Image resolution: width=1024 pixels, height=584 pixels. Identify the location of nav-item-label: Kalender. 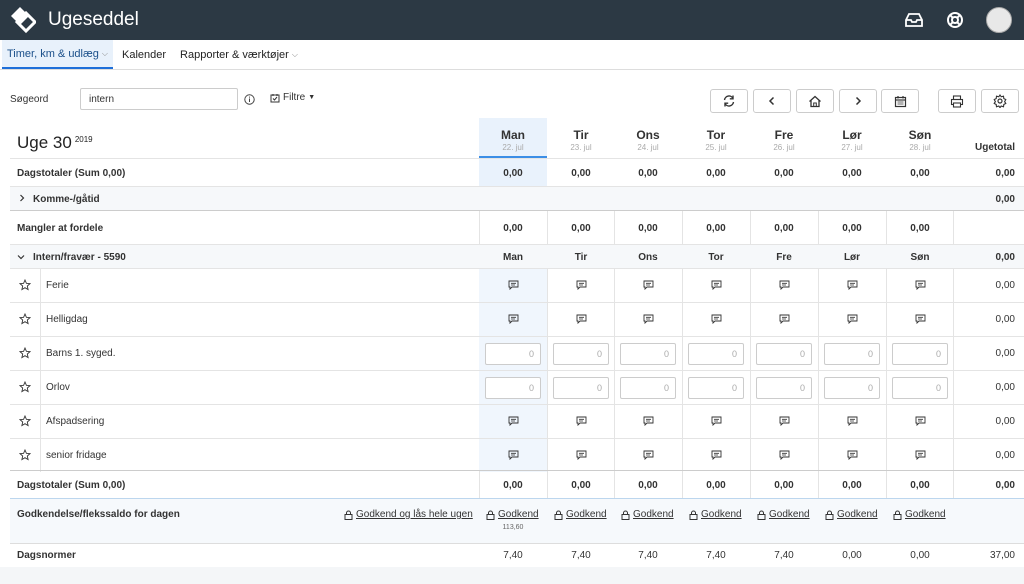
(144, 54).